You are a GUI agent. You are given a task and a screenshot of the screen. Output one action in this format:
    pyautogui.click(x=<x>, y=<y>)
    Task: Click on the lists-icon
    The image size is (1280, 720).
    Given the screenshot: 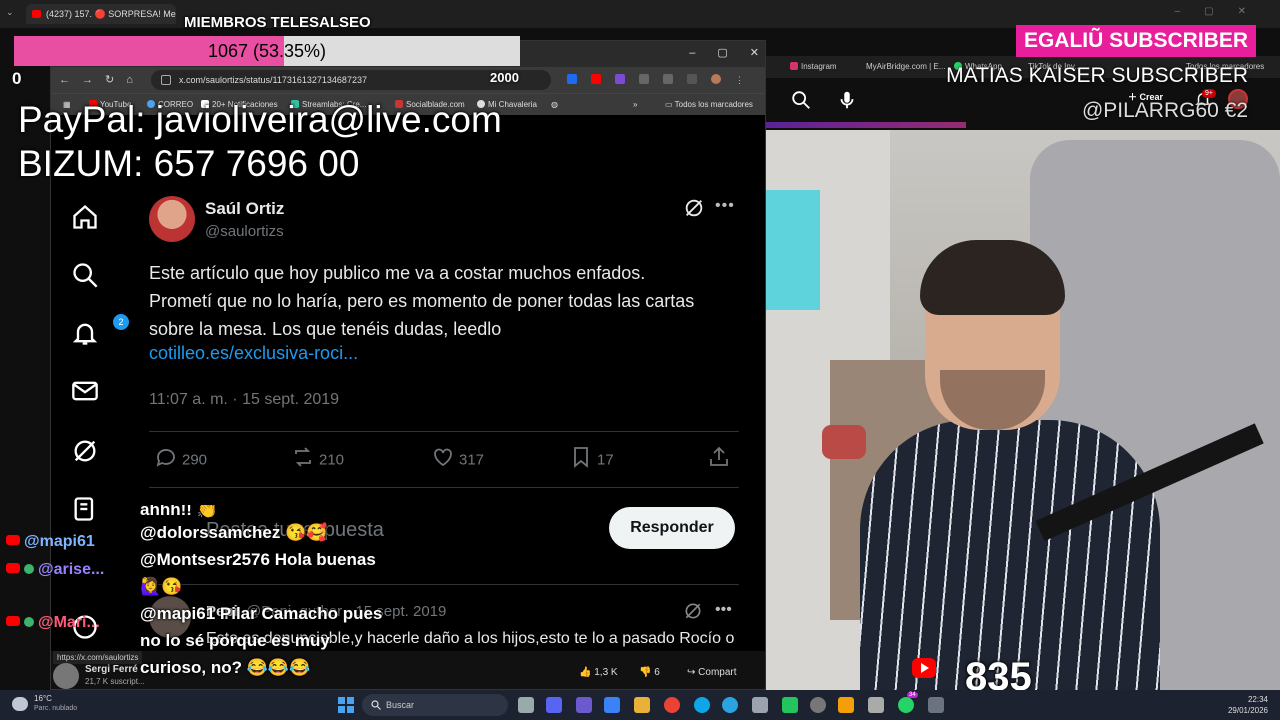 What is the action you would take?
    pyautogui.click(x=85, y=509)
    